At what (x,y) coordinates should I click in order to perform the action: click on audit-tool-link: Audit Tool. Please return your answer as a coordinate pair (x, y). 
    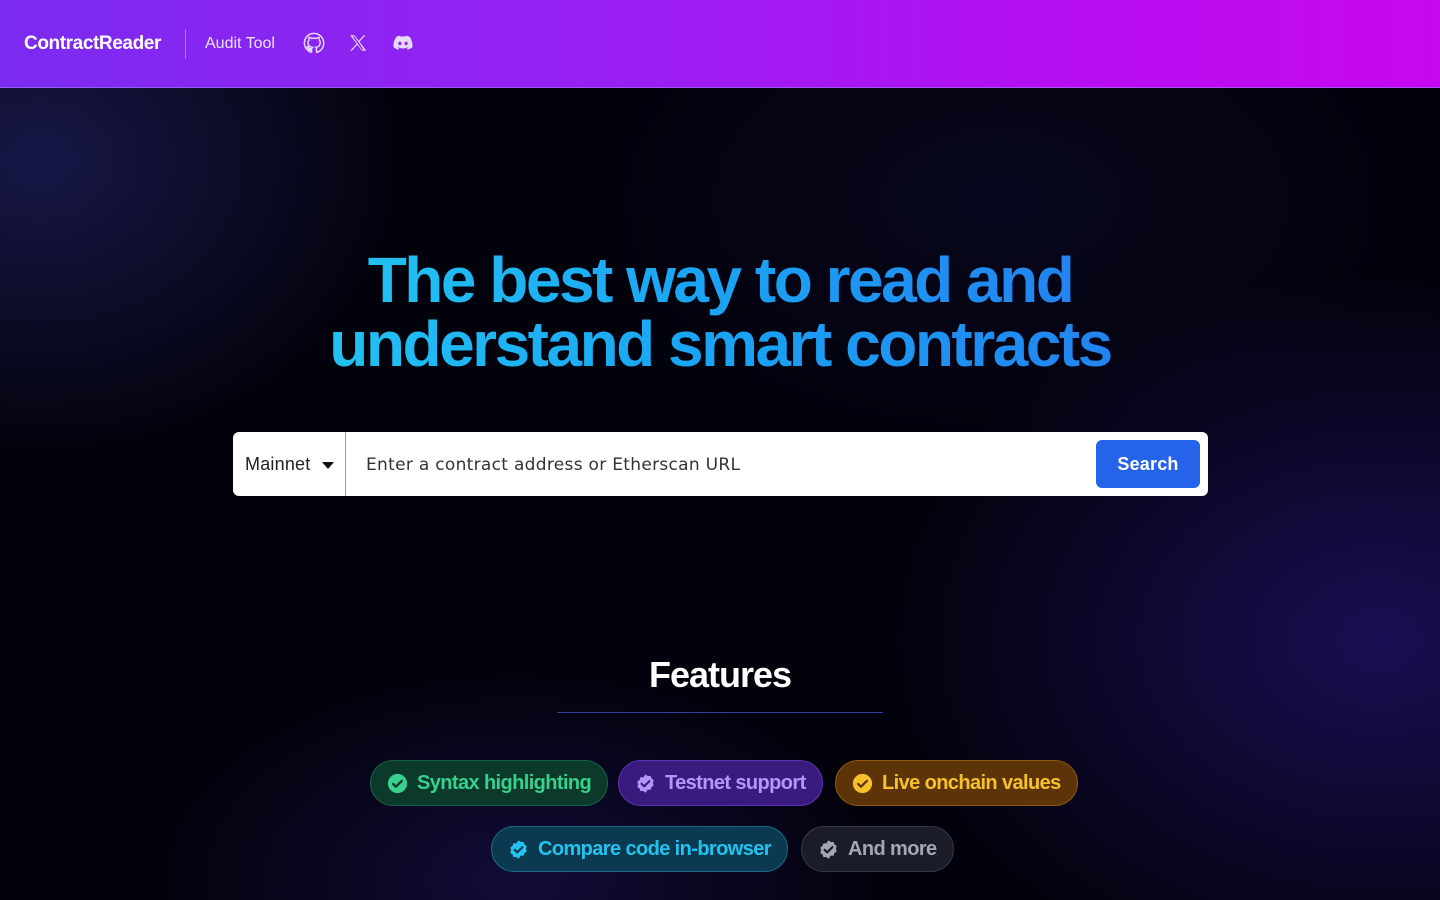
    Looking at the image, I should click on (240, 44).